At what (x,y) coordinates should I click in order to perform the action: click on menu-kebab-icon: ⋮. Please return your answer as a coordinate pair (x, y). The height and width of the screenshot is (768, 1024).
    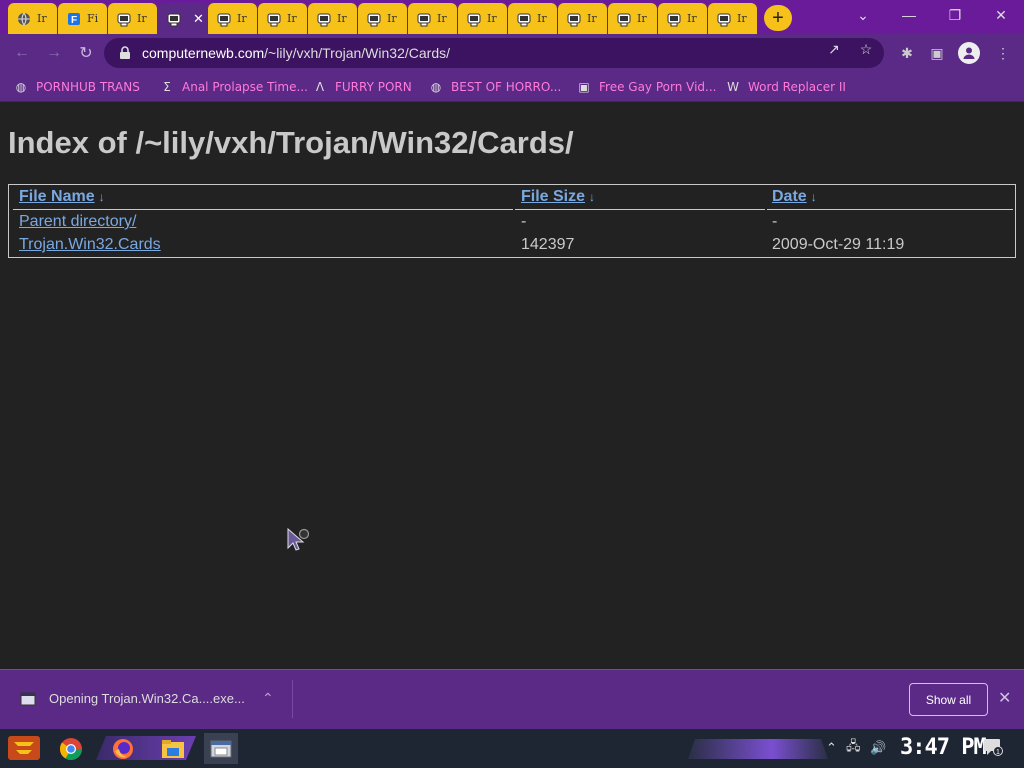
    Looking at the image, I should click on (1003, 53).